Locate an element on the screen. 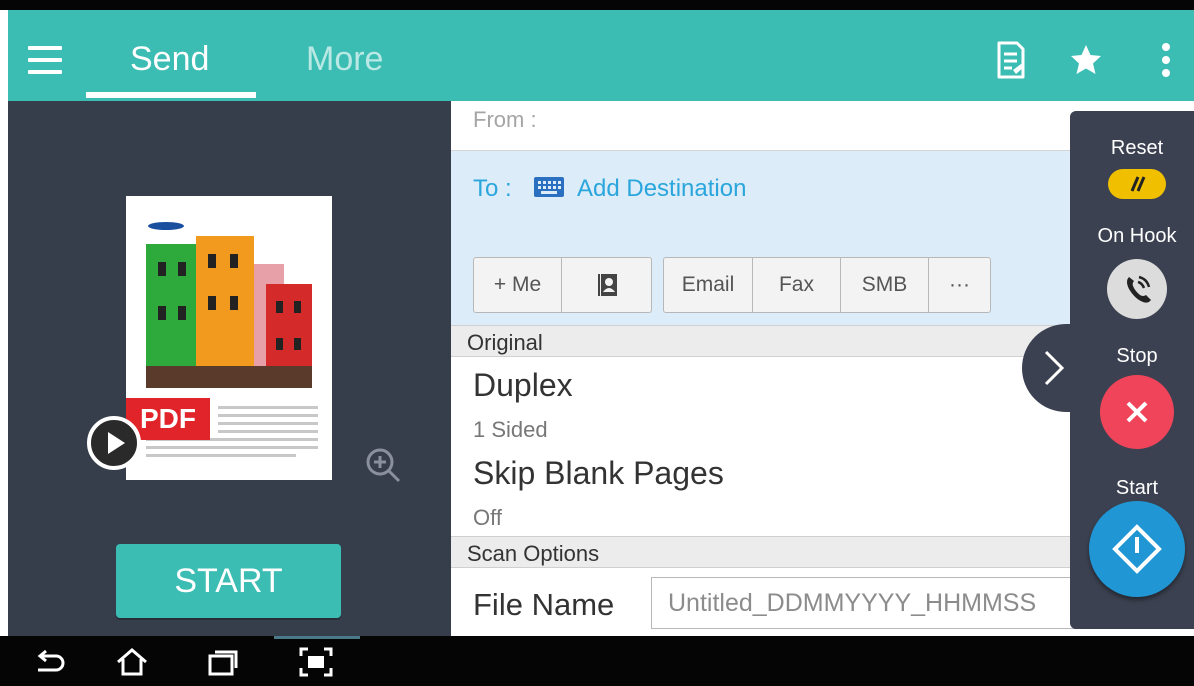 The height and width of the screenshot is (686, 1194). on-hook-button is located at coordinates (1137, 289).